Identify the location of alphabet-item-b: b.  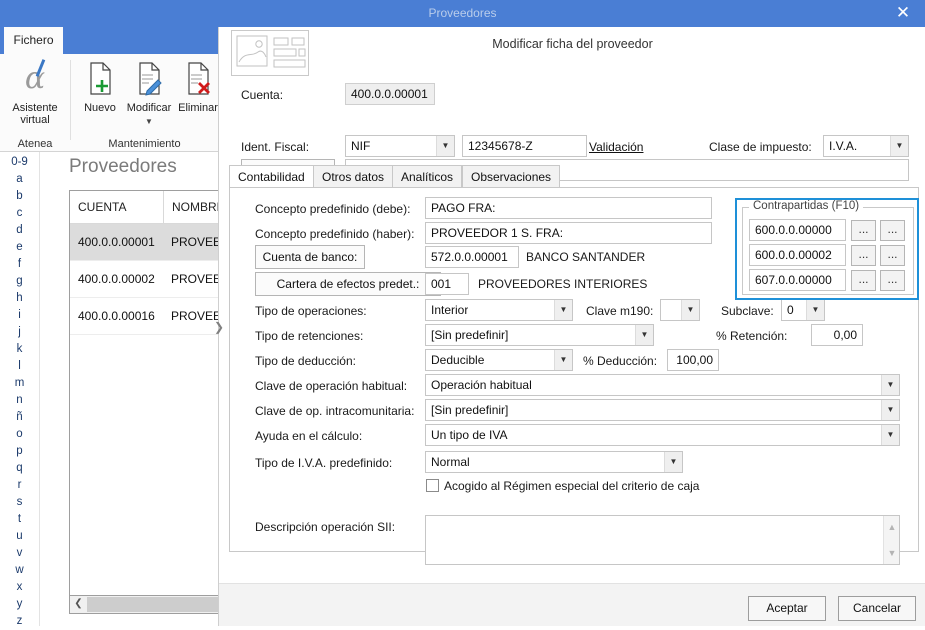
(19, 196).